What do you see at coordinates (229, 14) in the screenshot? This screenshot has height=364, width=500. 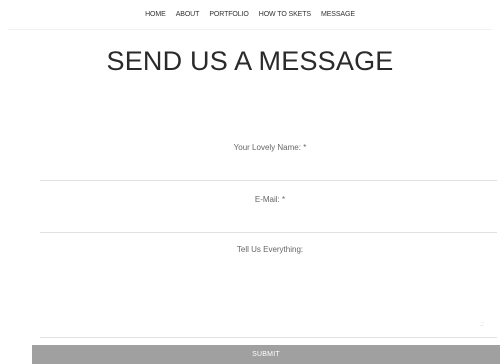 I see `nav-item-portfolio: PORTFOLIO` at bounding box center [229, 14].